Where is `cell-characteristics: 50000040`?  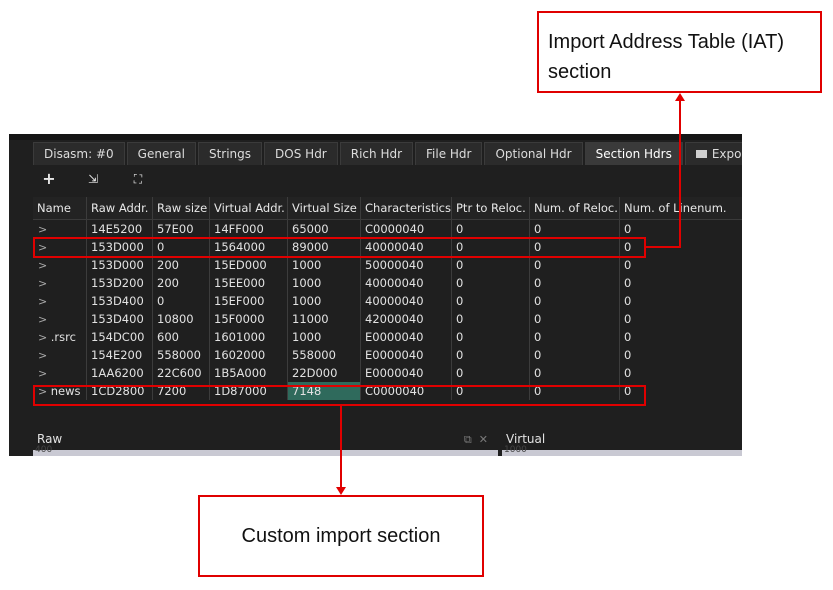 cell-characteristics: 50000040 is located at coordinates (406, 265).